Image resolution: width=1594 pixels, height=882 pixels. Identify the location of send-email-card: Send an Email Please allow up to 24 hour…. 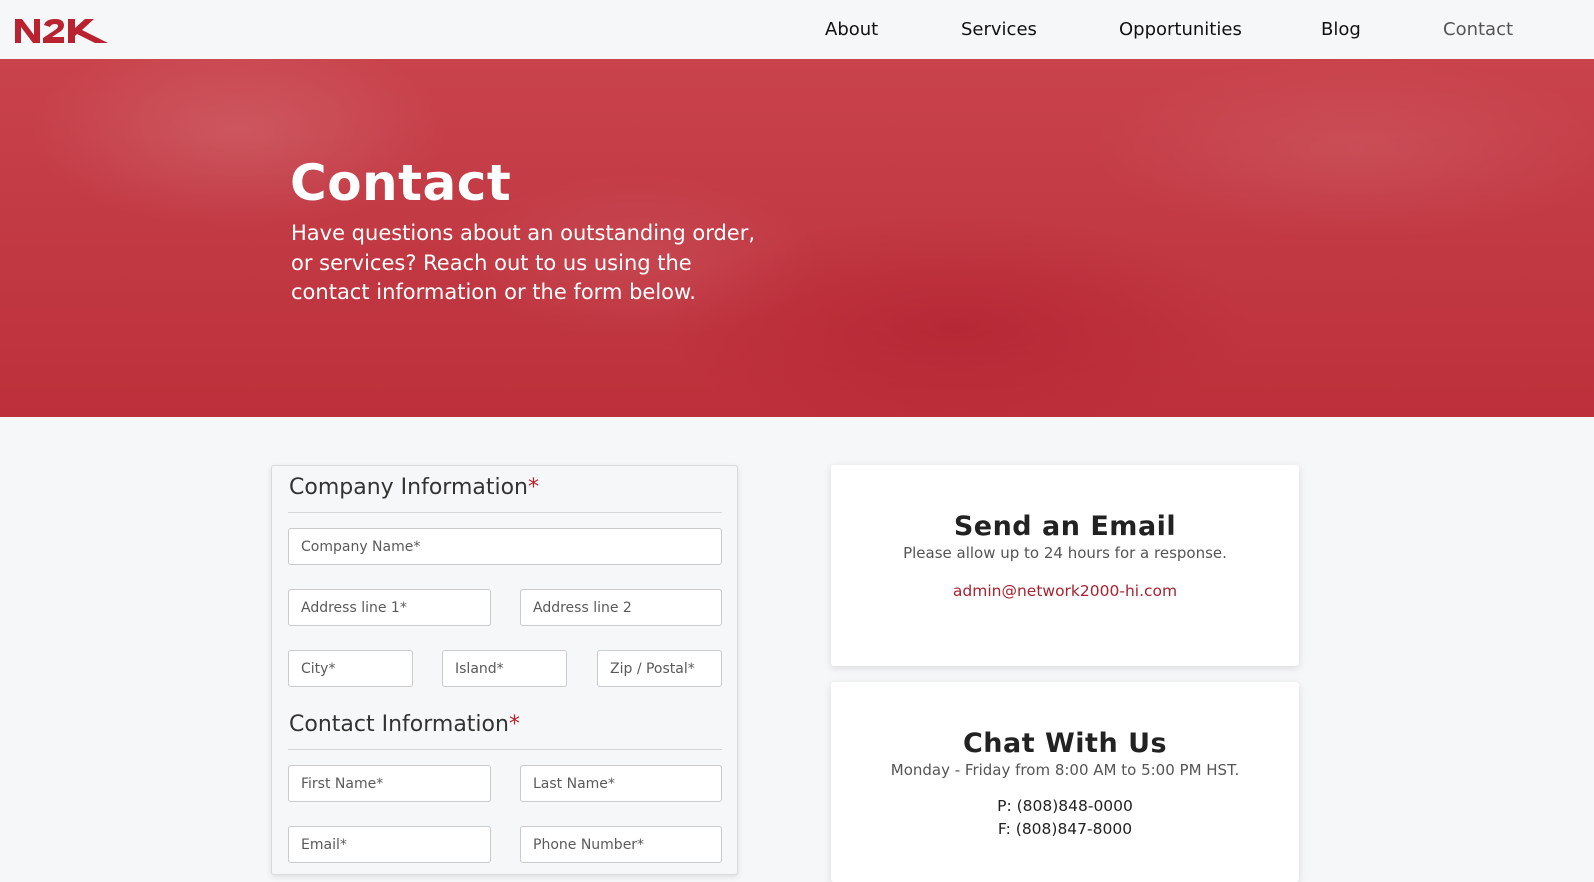
(1065, 565).